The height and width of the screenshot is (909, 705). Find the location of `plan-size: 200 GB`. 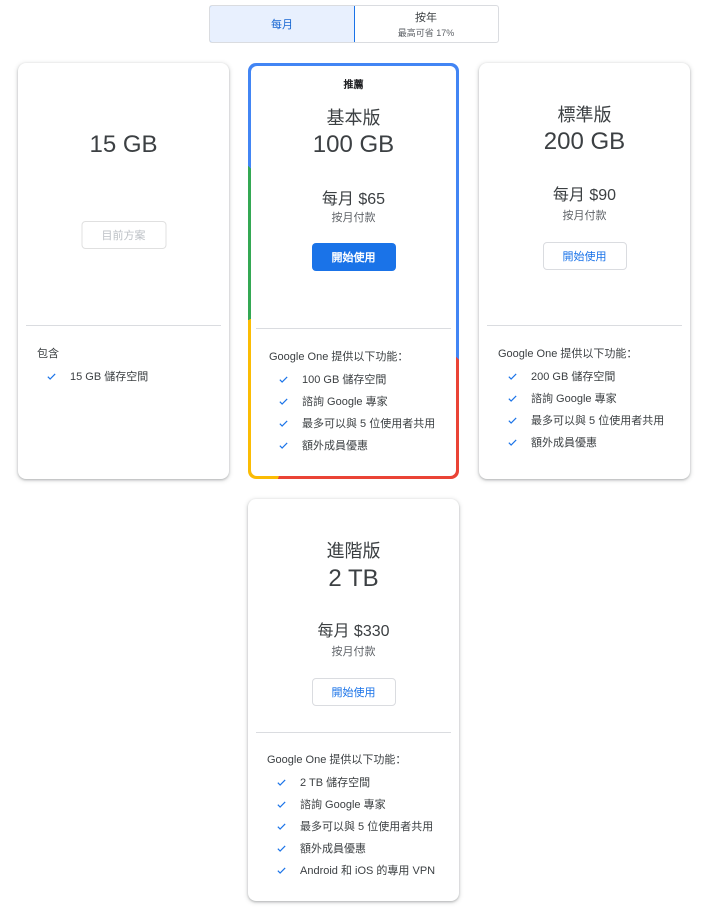

plan-size: 200 GB is located at coordinates (584, 141).